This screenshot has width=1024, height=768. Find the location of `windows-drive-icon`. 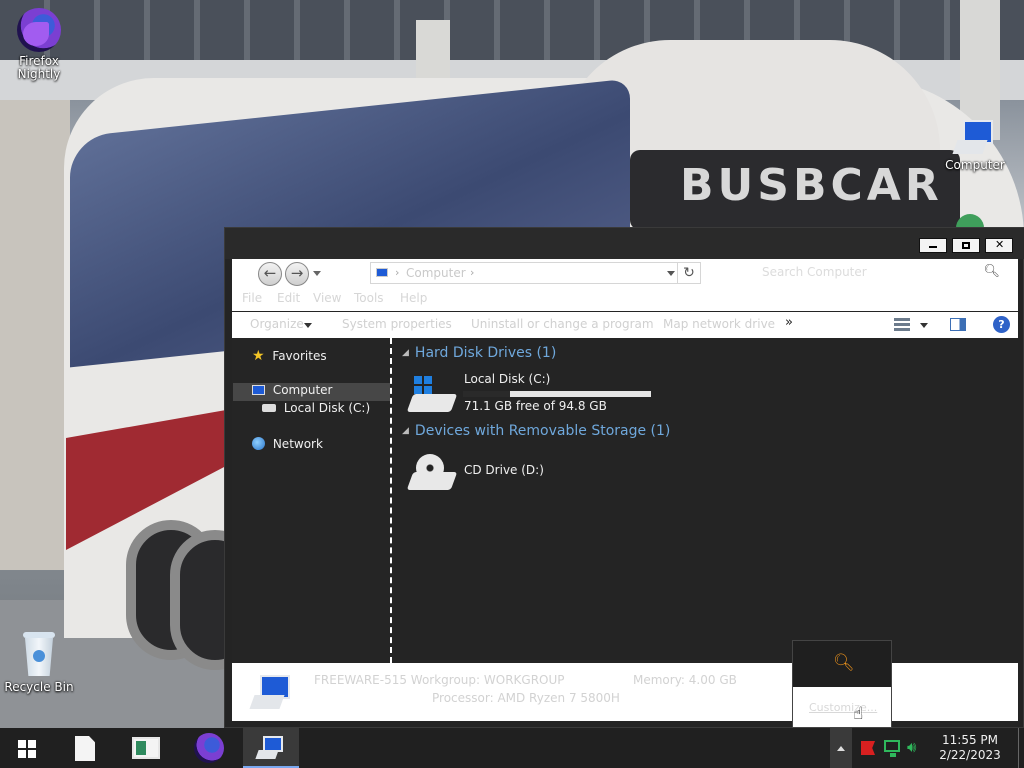

windows-drive-icon is located at coordinates (432, 396).